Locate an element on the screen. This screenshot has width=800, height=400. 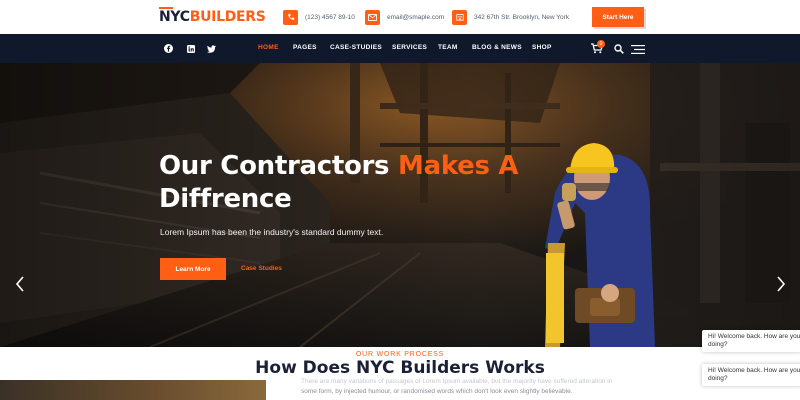
twitter-icon is located at coordinates (211, 48).